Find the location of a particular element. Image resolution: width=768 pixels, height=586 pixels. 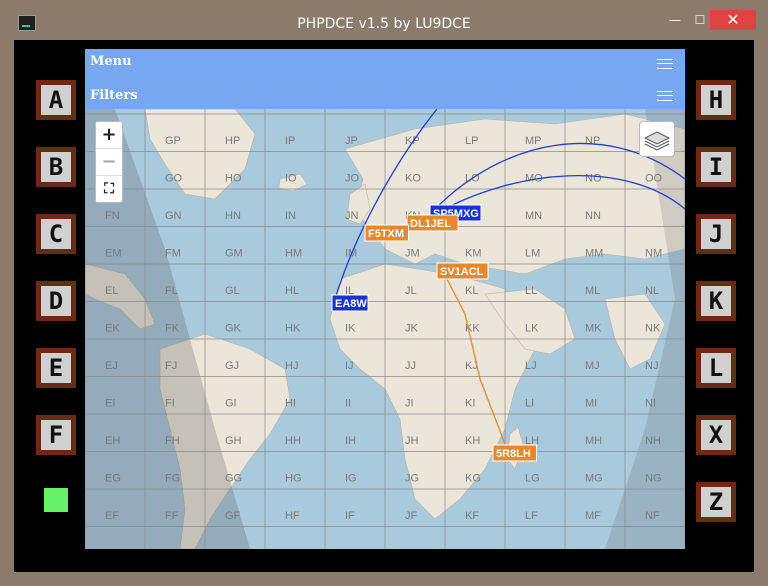

grid-square-label: FK is located at coordinates (172, 329).